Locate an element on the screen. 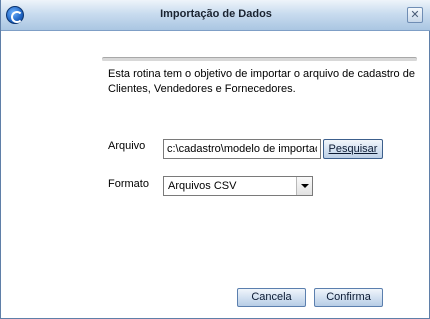 This screenshot has width=430, height=319. formato-label: Formato is located at coordinates (128, 184).